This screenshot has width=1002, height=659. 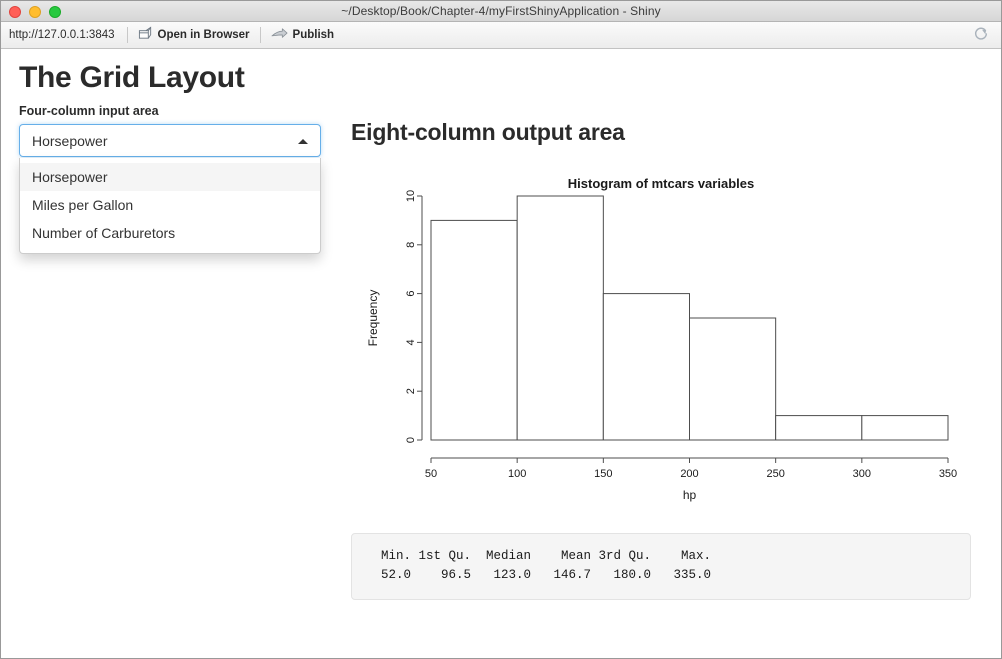 I want to click on dropdown-option-label: Number of Carburetors, so click(x=104, y=233).